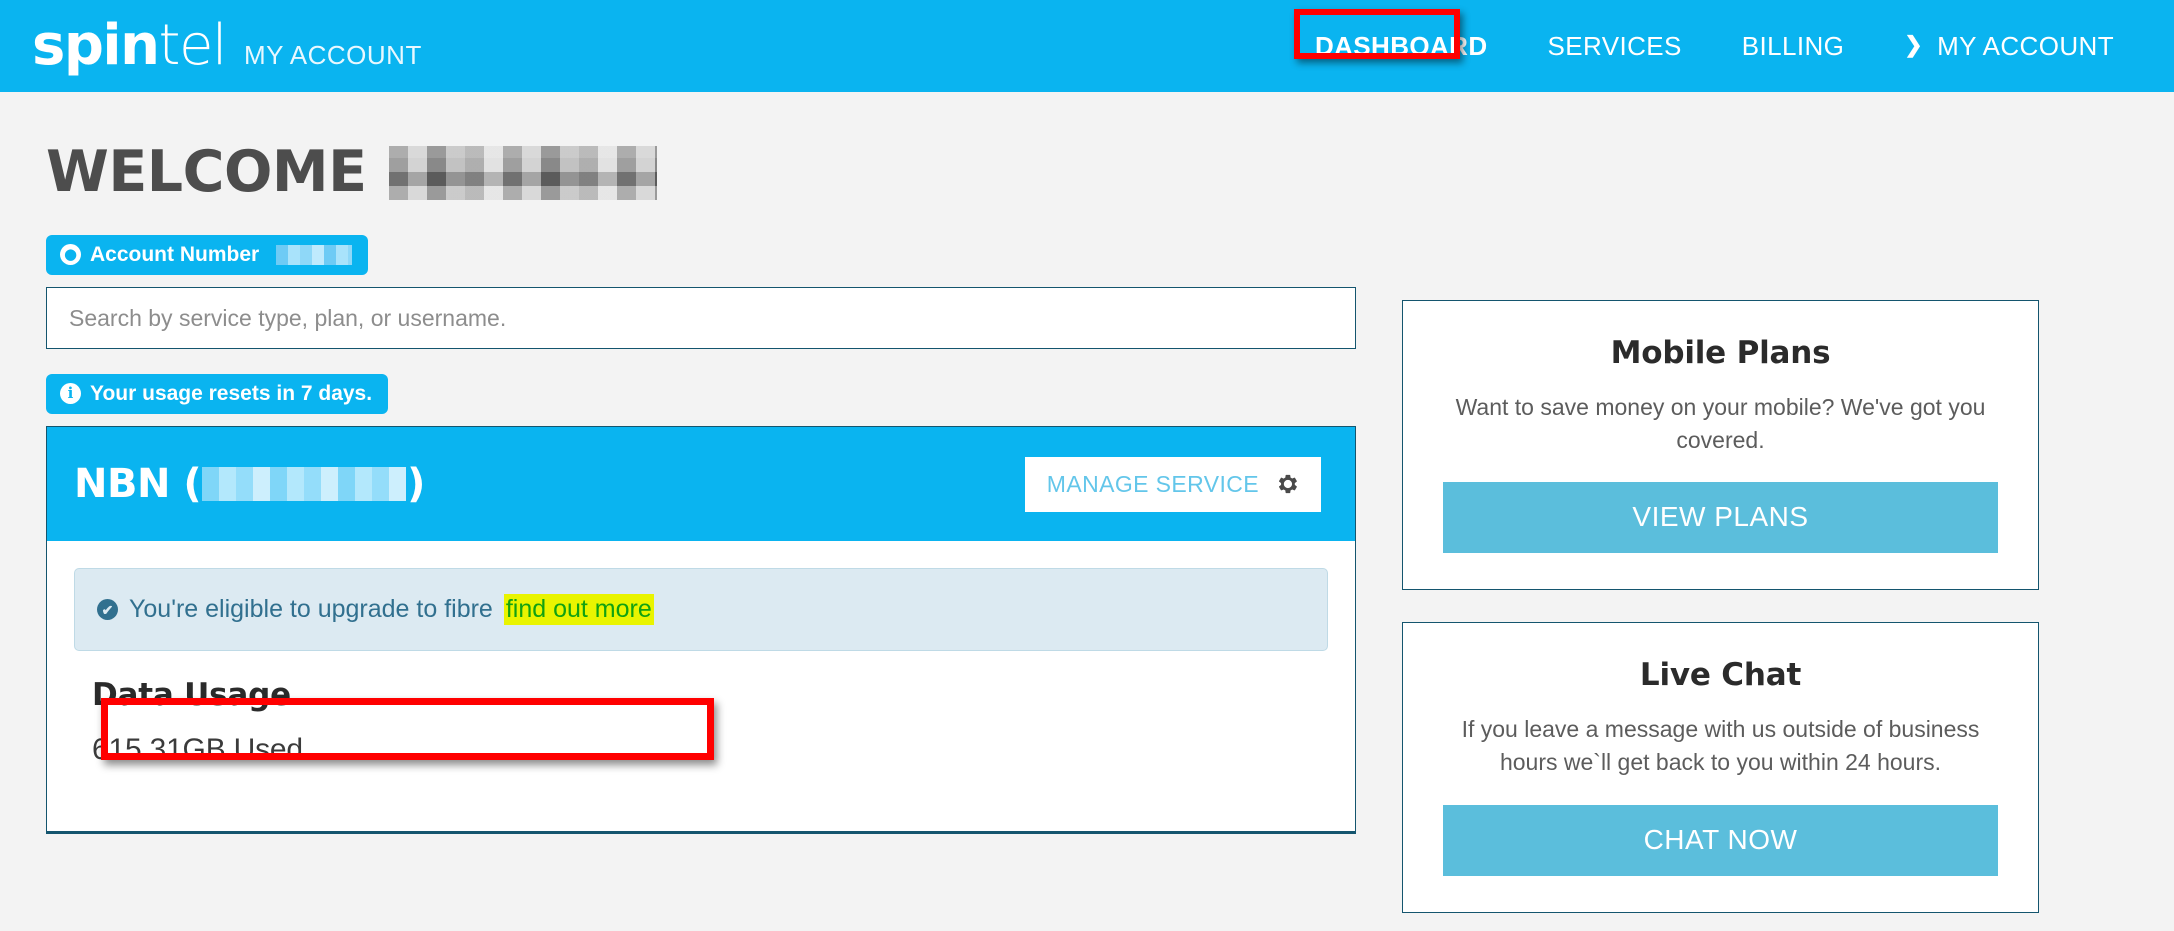  Describe the element at coordinates (1720, 518) in the screenshot. I see `view-plans-button: VIEW PLANS` at that location.